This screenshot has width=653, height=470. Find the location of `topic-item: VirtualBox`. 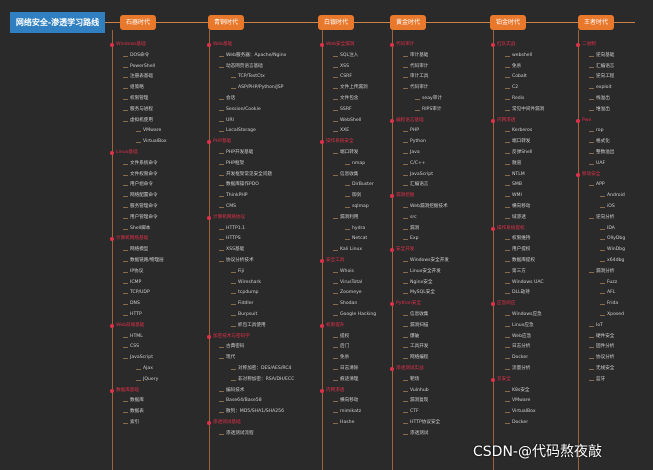

topic-item: VirtualBox is located at coordinates (151, 142).